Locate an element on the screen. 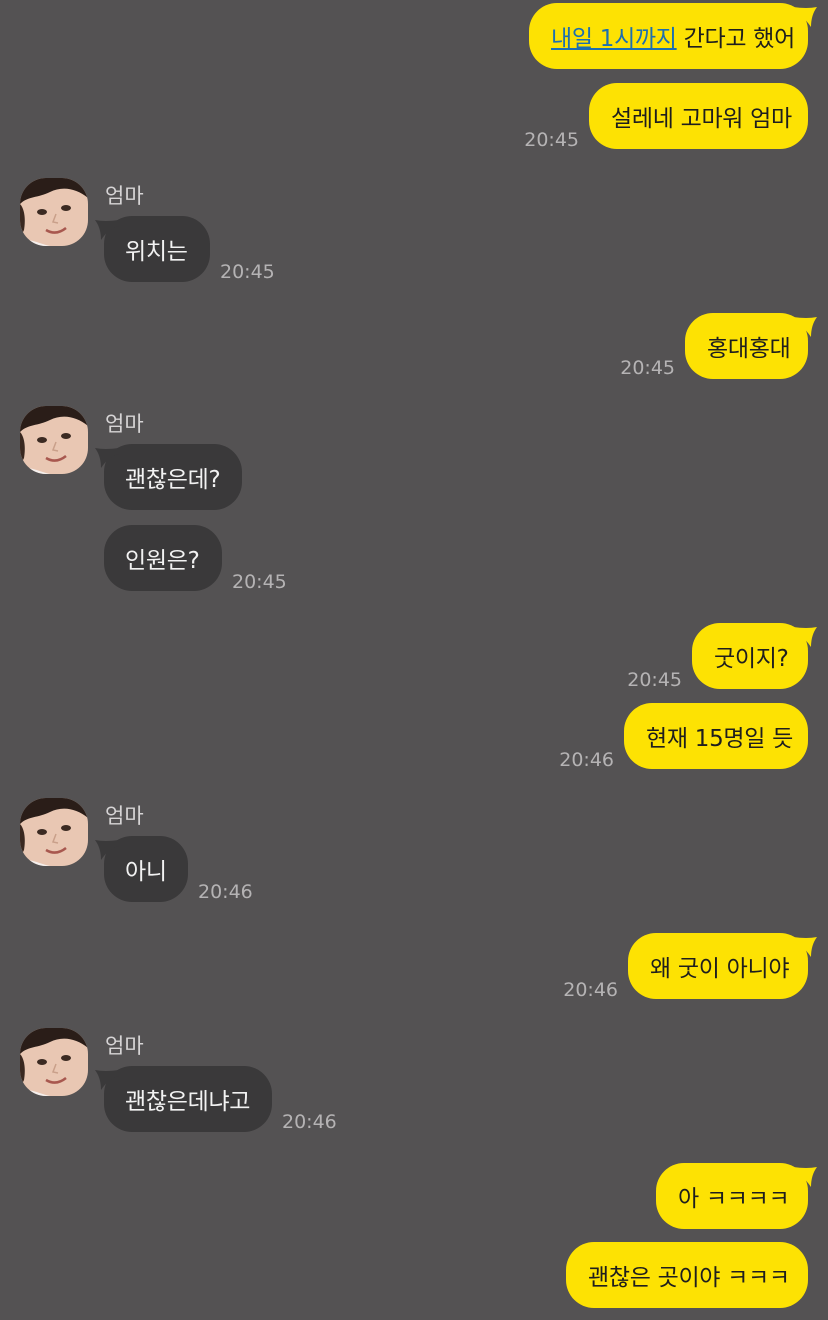 The width and height of the screenshot is (828, 1320). message-text: 왜 굿이 아니야 is located at coordinates (720, 969).